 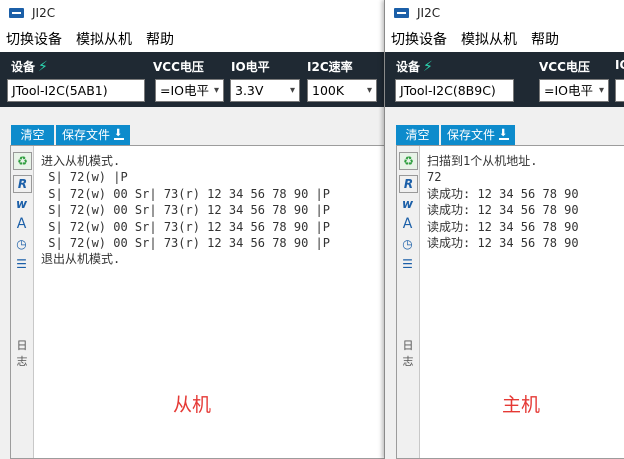 I want to click on log-line: 72, so click(x=434, y=177).